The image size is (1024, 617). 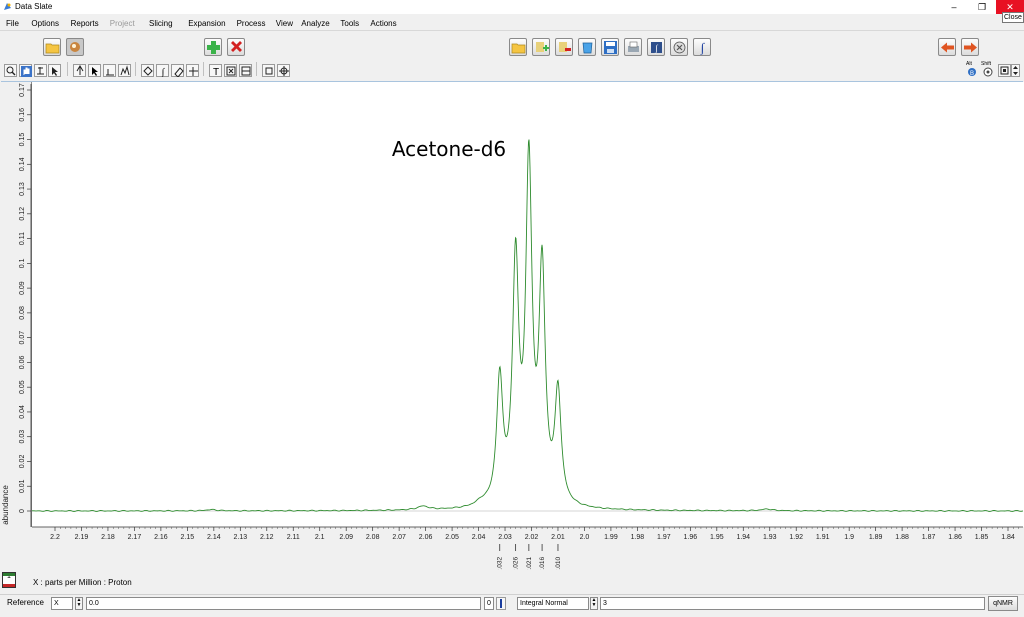 What do you see at coordinates (22, 387) in the screenshot?
I see `y-tick-label: 0.05` at bounding box center [22, 387].